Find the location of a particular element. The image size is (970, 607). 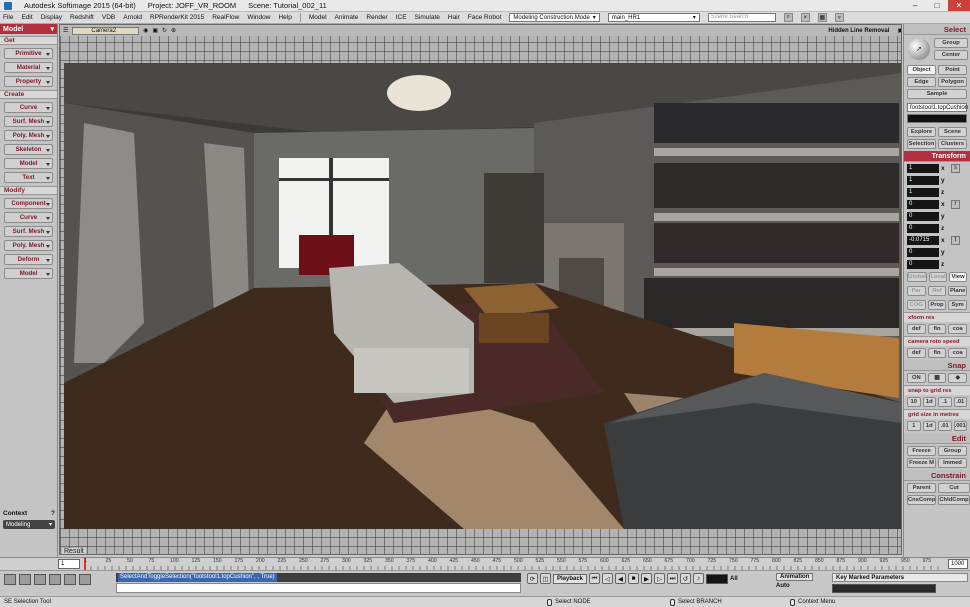

primitive-button: Primitive is located at coordinates (28, 53).